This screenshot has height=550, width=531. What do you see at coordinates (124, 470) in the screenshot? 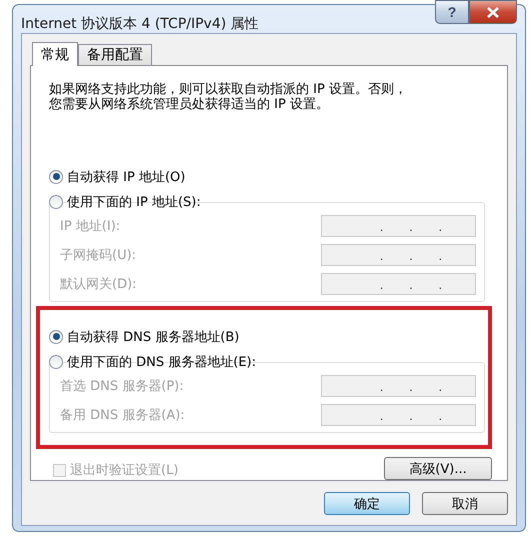
I see `checkbox-label: 退出时验证设置(L)` at bounding box center [124, 470].